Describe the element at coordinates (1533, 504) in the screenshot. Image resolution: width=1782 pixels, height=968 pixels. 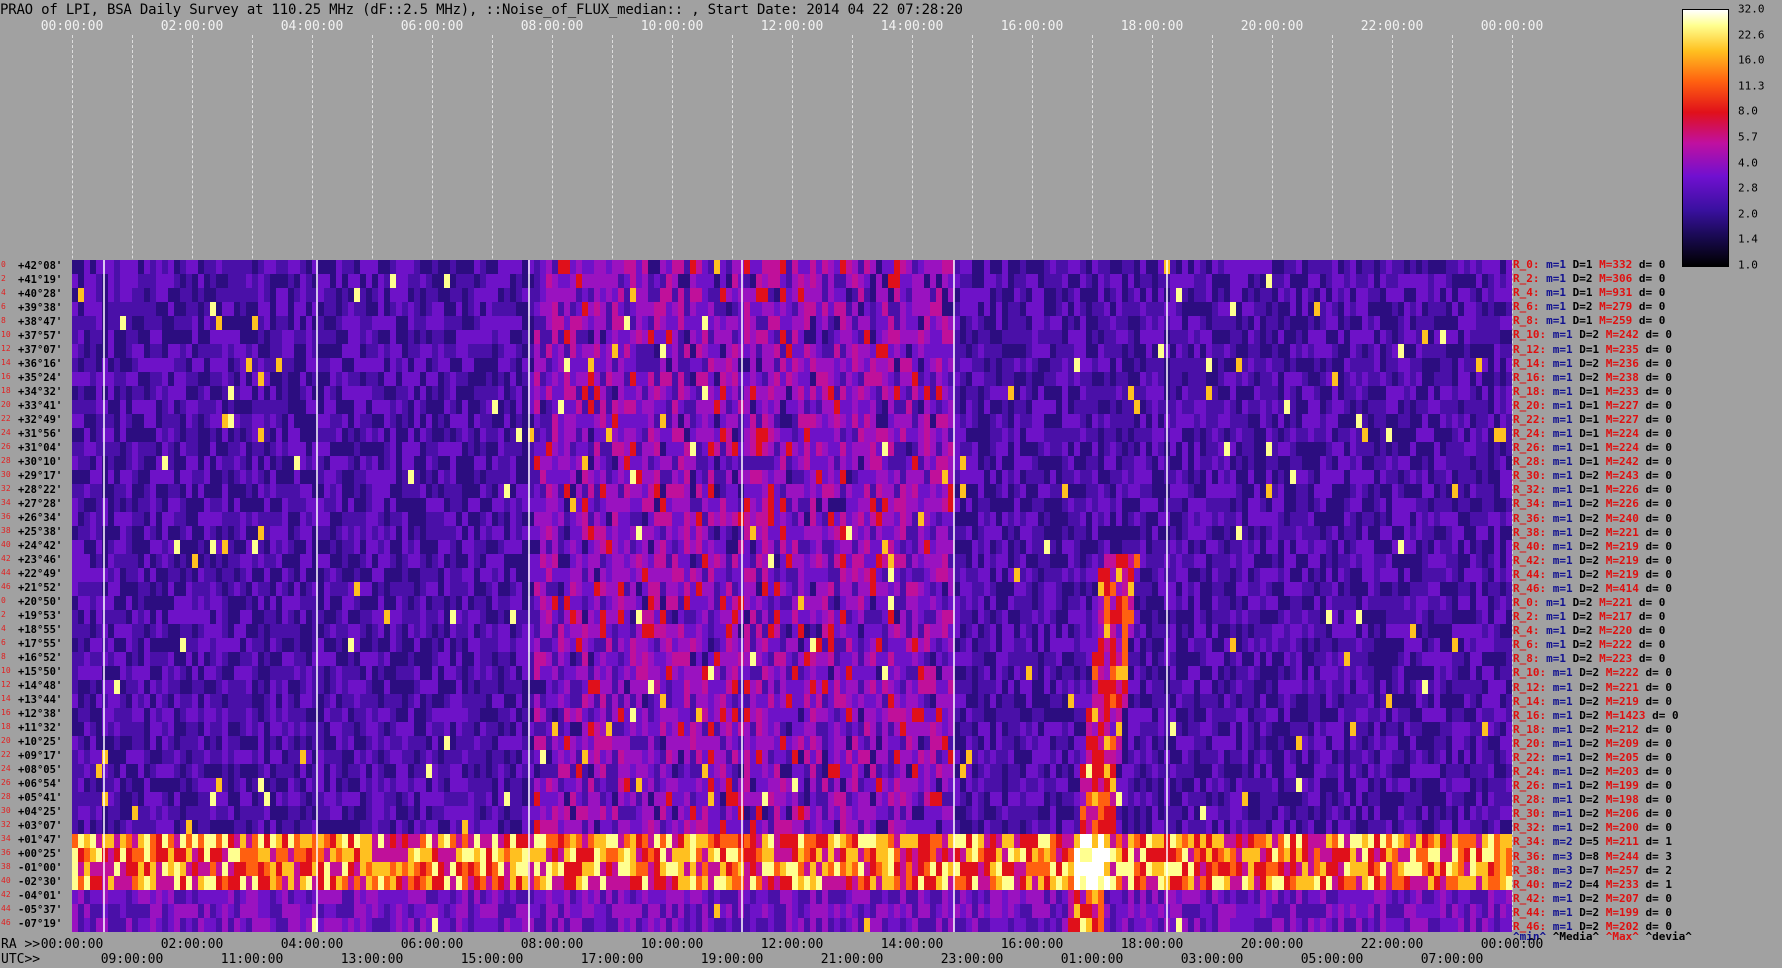
I see `stat-r: R_34:` at that location.